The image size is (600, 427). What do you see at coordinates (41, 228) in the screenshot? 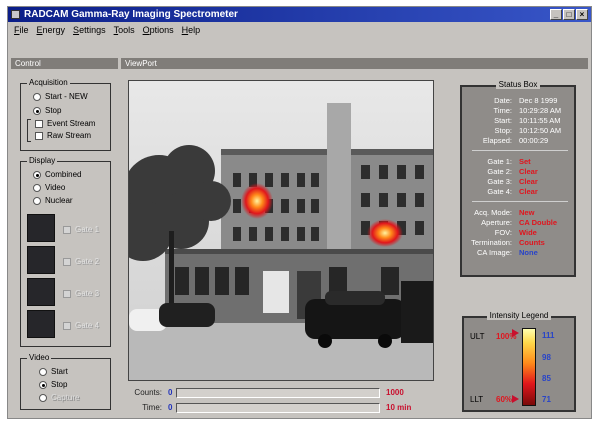
I see `gate-1-preview` at bounding box center [41, 228].